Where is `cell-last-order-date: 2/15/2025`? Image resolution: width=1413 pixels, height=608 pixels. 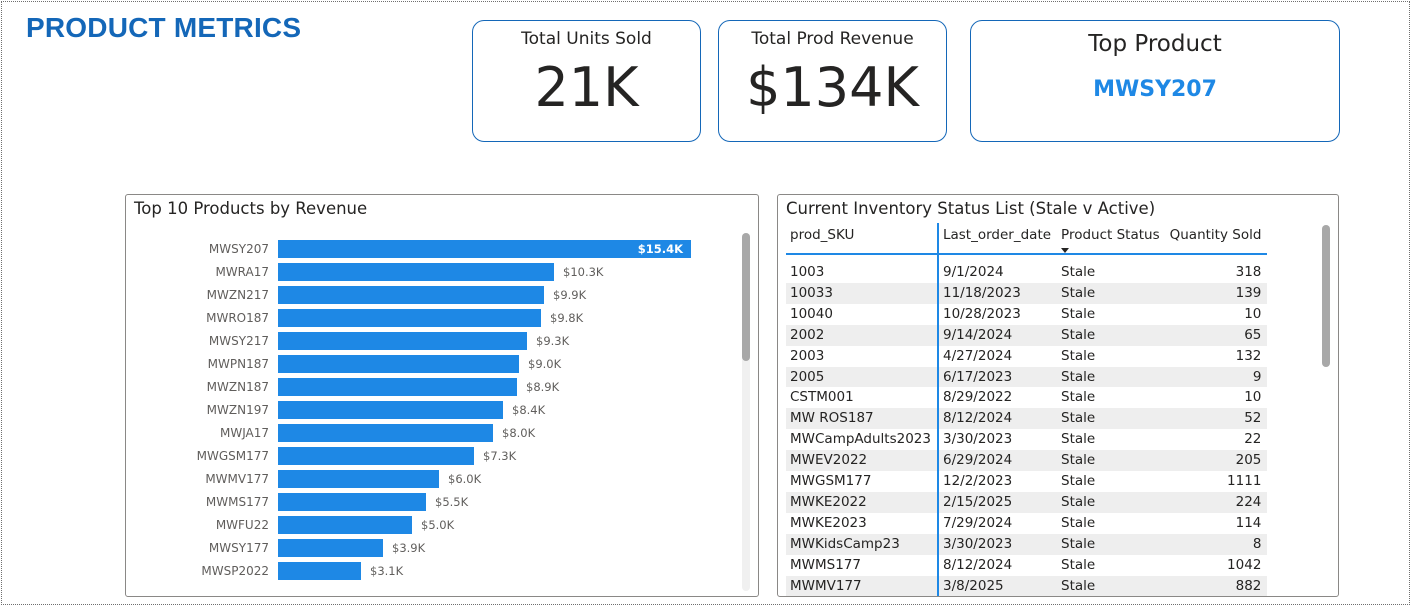
cell-last-order-date: 2/15/2025 is located at coordinates (997, 502).